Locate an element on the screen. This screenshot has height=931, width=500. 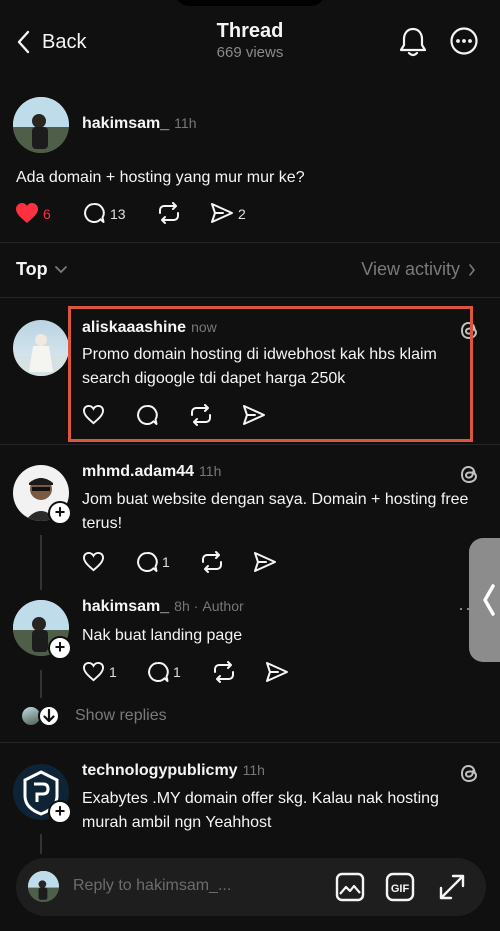
reply-author: technologypublicmy 11h is located at coordinates (173, 771).